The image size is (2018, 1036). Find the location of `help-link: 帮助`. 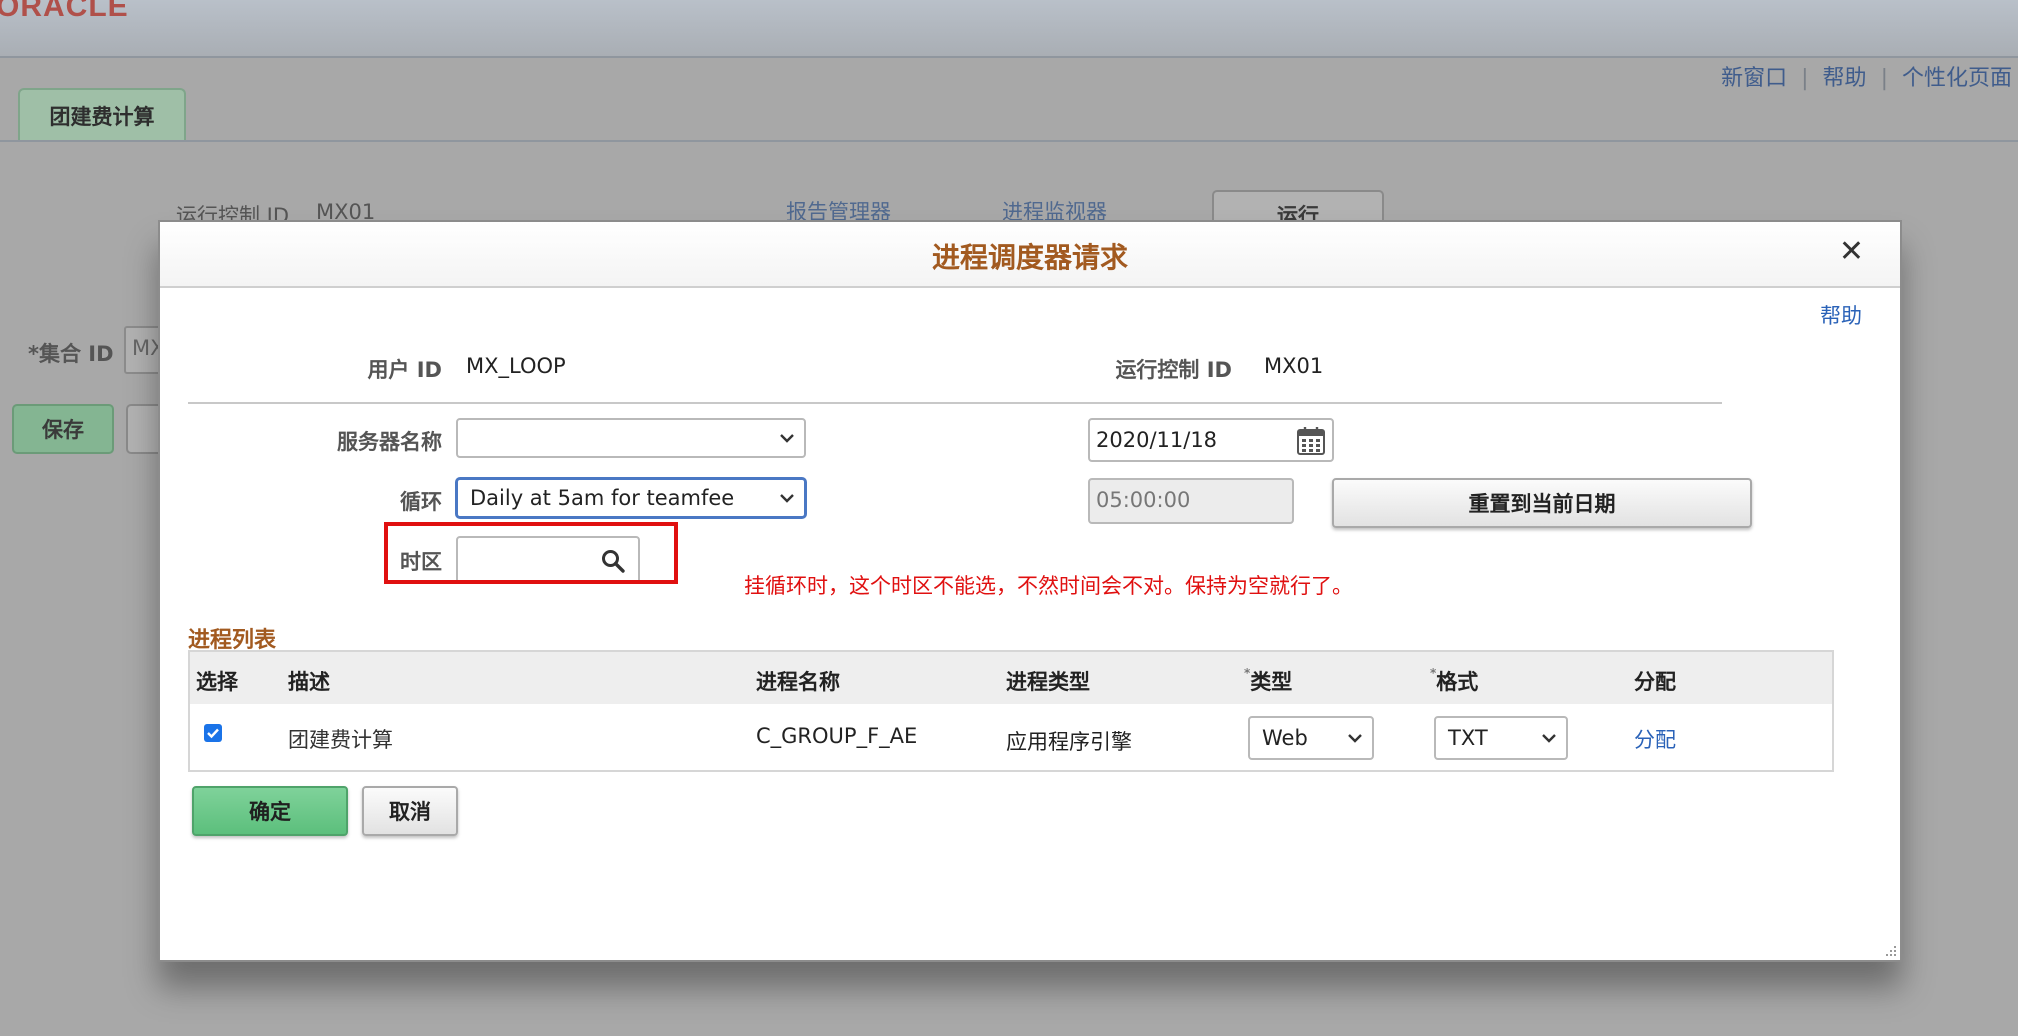

help-link: 帮助 is located at coordinates (1841, 315).